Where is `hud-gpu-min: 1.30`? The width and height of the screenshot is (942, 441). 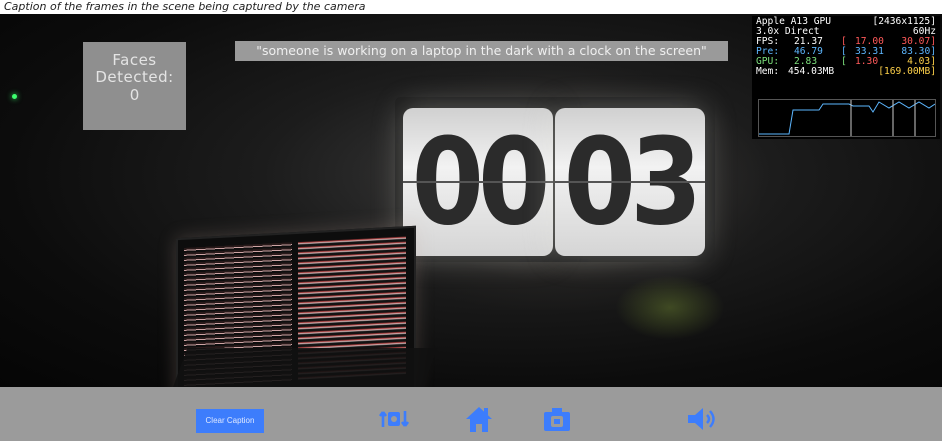
hud-gpu-min: 1.30 is located at coordinates (867, 61).